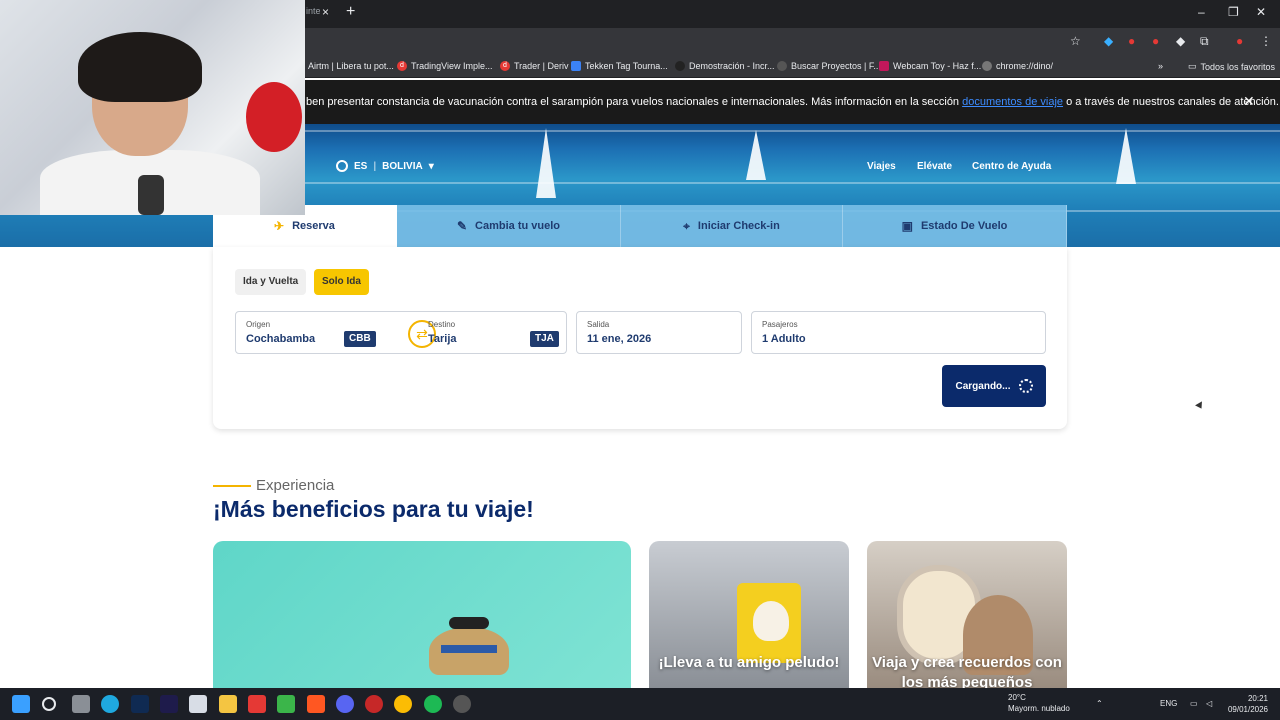 The width and height of the screenshot is (1280, 720). What do you see at coordinates (1233, 12) in the screenshot?
I see `restore-button: ❐` at bounding box center [1233, 12].